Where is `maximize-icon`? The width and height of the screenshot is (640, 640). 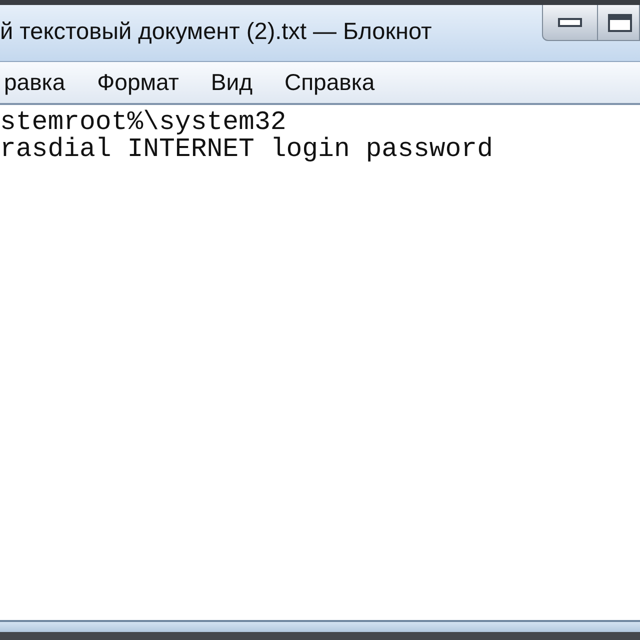 maximize-icon is located at coordinates (620, 23).